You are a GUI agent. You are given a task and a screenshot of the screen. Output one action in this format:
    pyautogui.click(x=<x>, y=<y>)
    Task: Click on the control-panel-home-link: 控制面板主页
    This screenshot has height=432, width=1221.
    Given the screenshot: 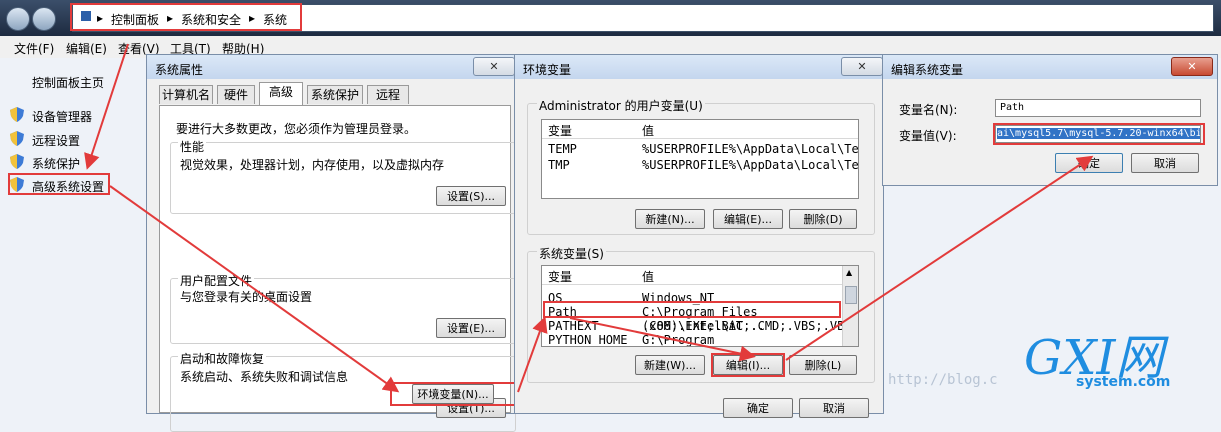 What is the action you would take?
    pyautogui.click(x=68, y=82)
    